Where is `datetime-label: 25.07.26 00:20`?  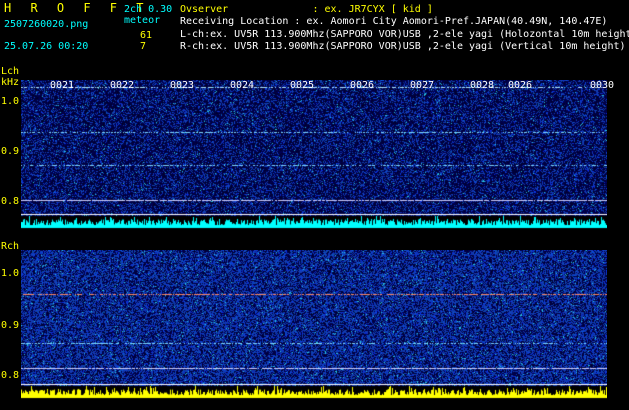
datetime-label: 25.07.26 00:20 is located at coordinates (46, 46).